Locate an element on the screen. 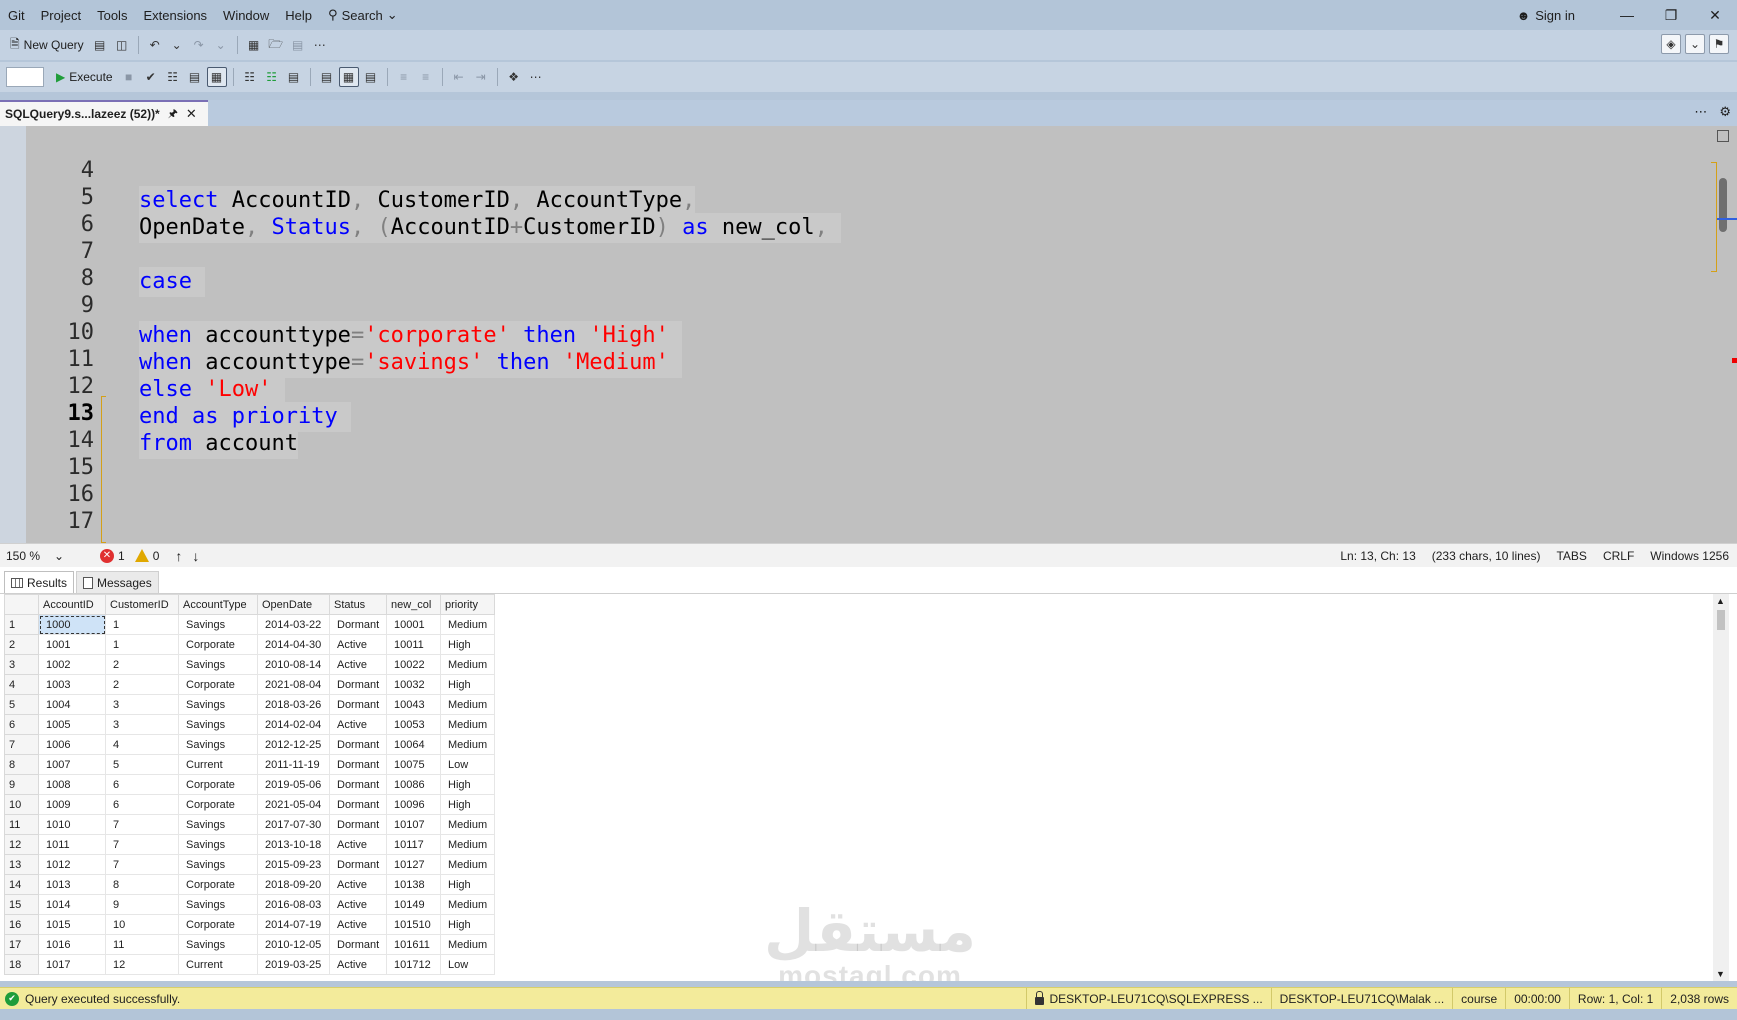 The height and width of the screenshot is (1020, 1737). table-cell: Low is located at coordinates (467, 964).